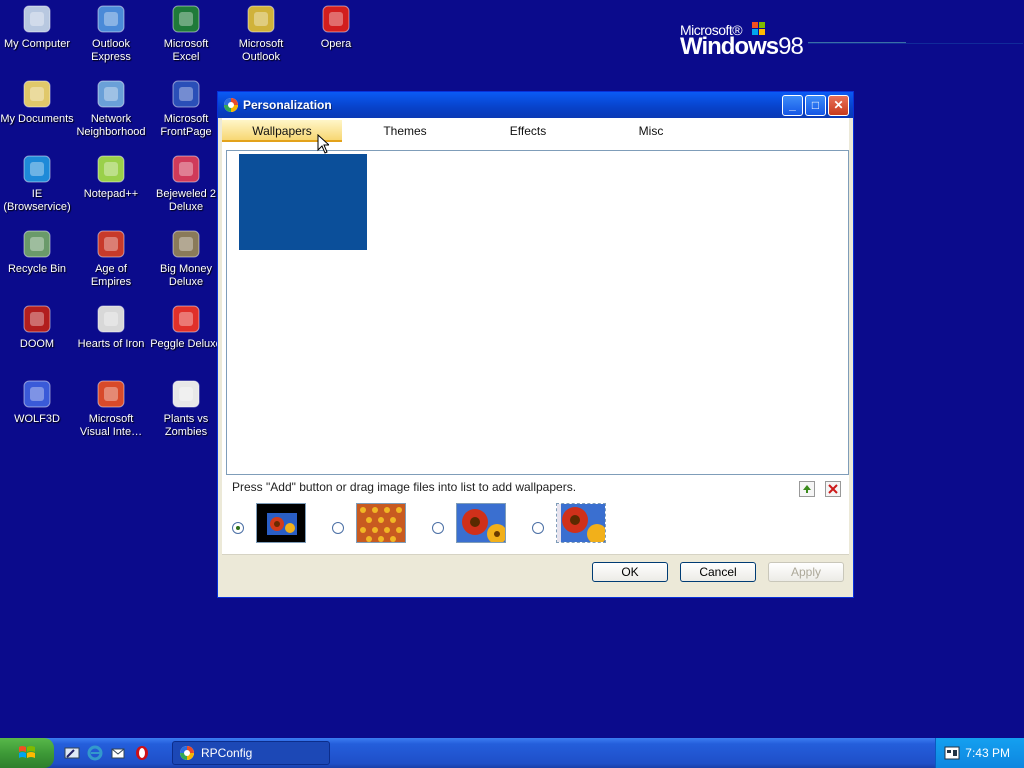 Image resolution: width=1024 pixels, height=768 pixels. I want to click on desktop-icon-label: Hearts of Iron, so click(111, 344).